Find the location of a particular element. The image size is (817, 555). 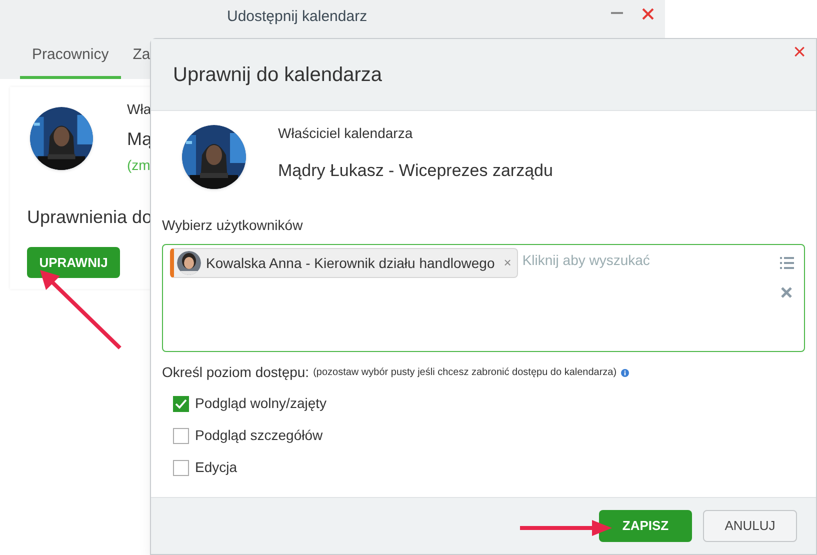

access-label: Określ poziom dostępu: is located at coordinates (236, 372).